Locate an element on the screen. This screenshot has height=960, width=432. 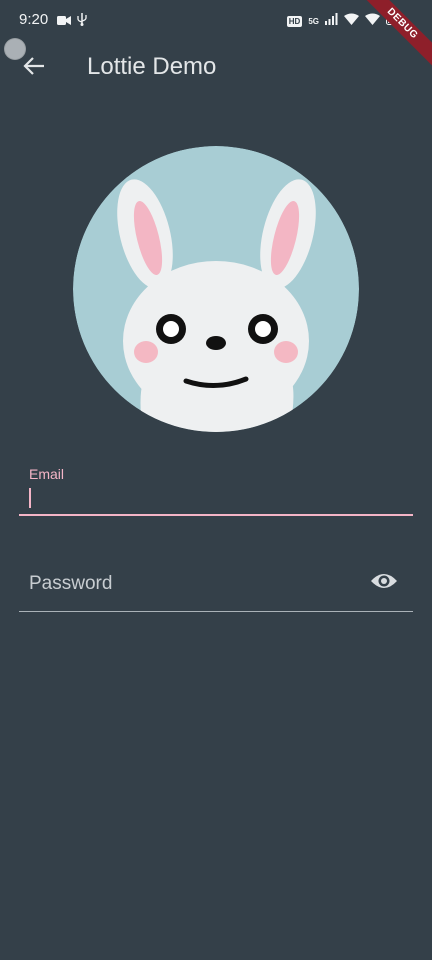
email-field: Email is located at coordinates (216, 487).